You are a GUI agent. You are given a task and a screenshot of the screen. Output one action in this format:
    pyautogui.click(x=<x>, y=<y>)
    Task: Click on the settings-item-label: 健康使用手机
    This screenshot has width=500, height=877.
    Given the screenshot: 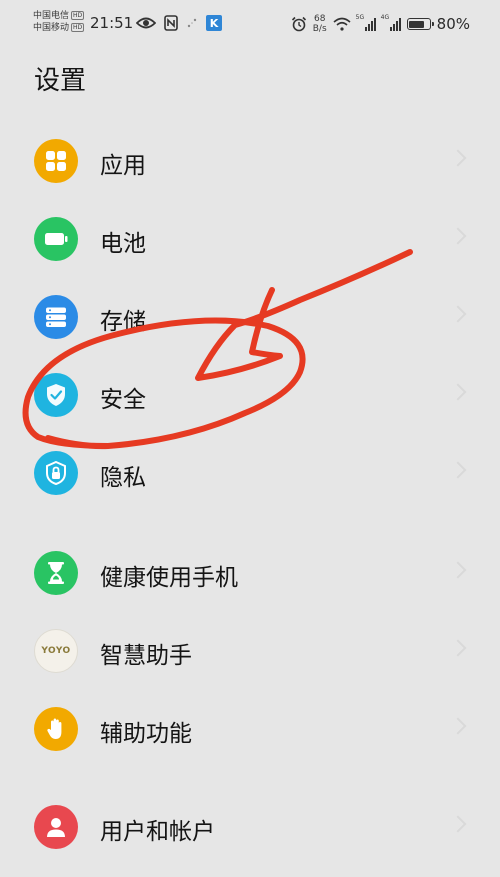 What is the action you would take?
    pyautogui.click(x=169, y=578)
    